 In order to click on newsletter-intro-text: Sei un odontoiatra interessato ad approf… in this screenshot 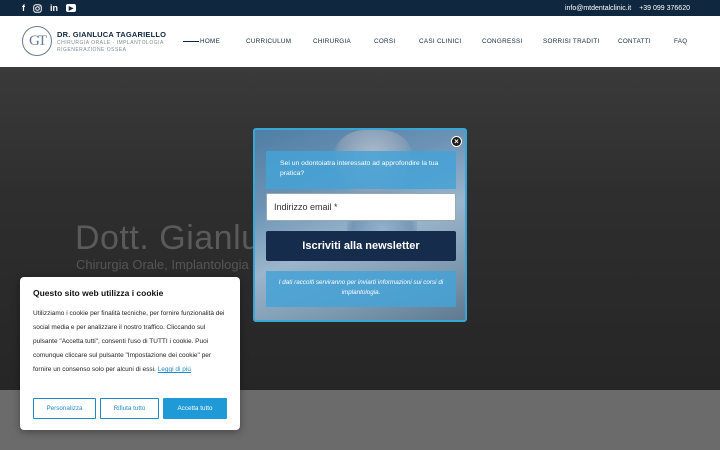, I will do `click(359, 168)`.